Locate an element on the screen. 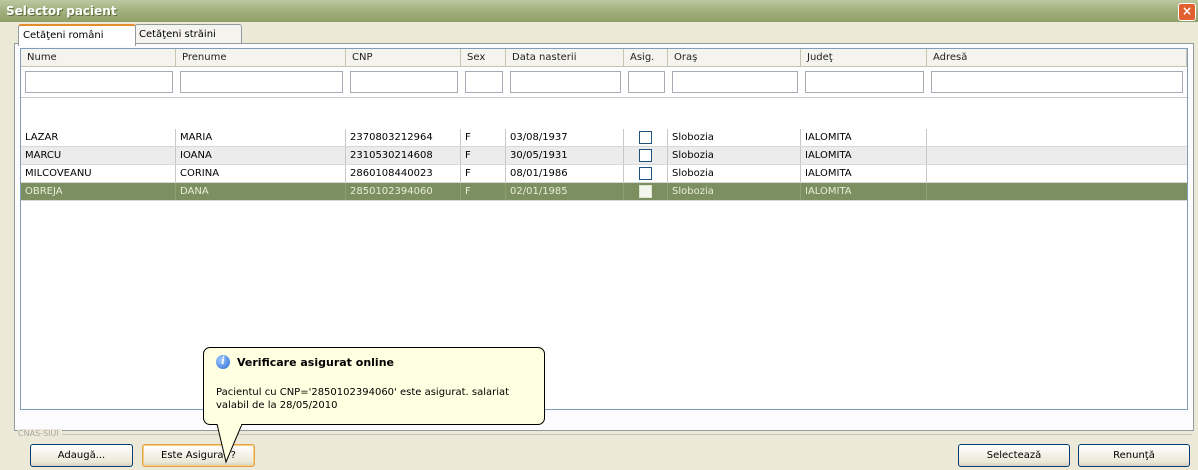 The height and width of the screenshot is (470, 1198). filter-nume-input is located at coordinates (99, 82).